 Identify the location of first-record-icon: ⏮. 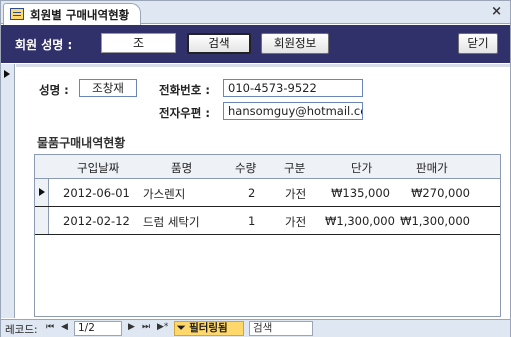
(50, 327).